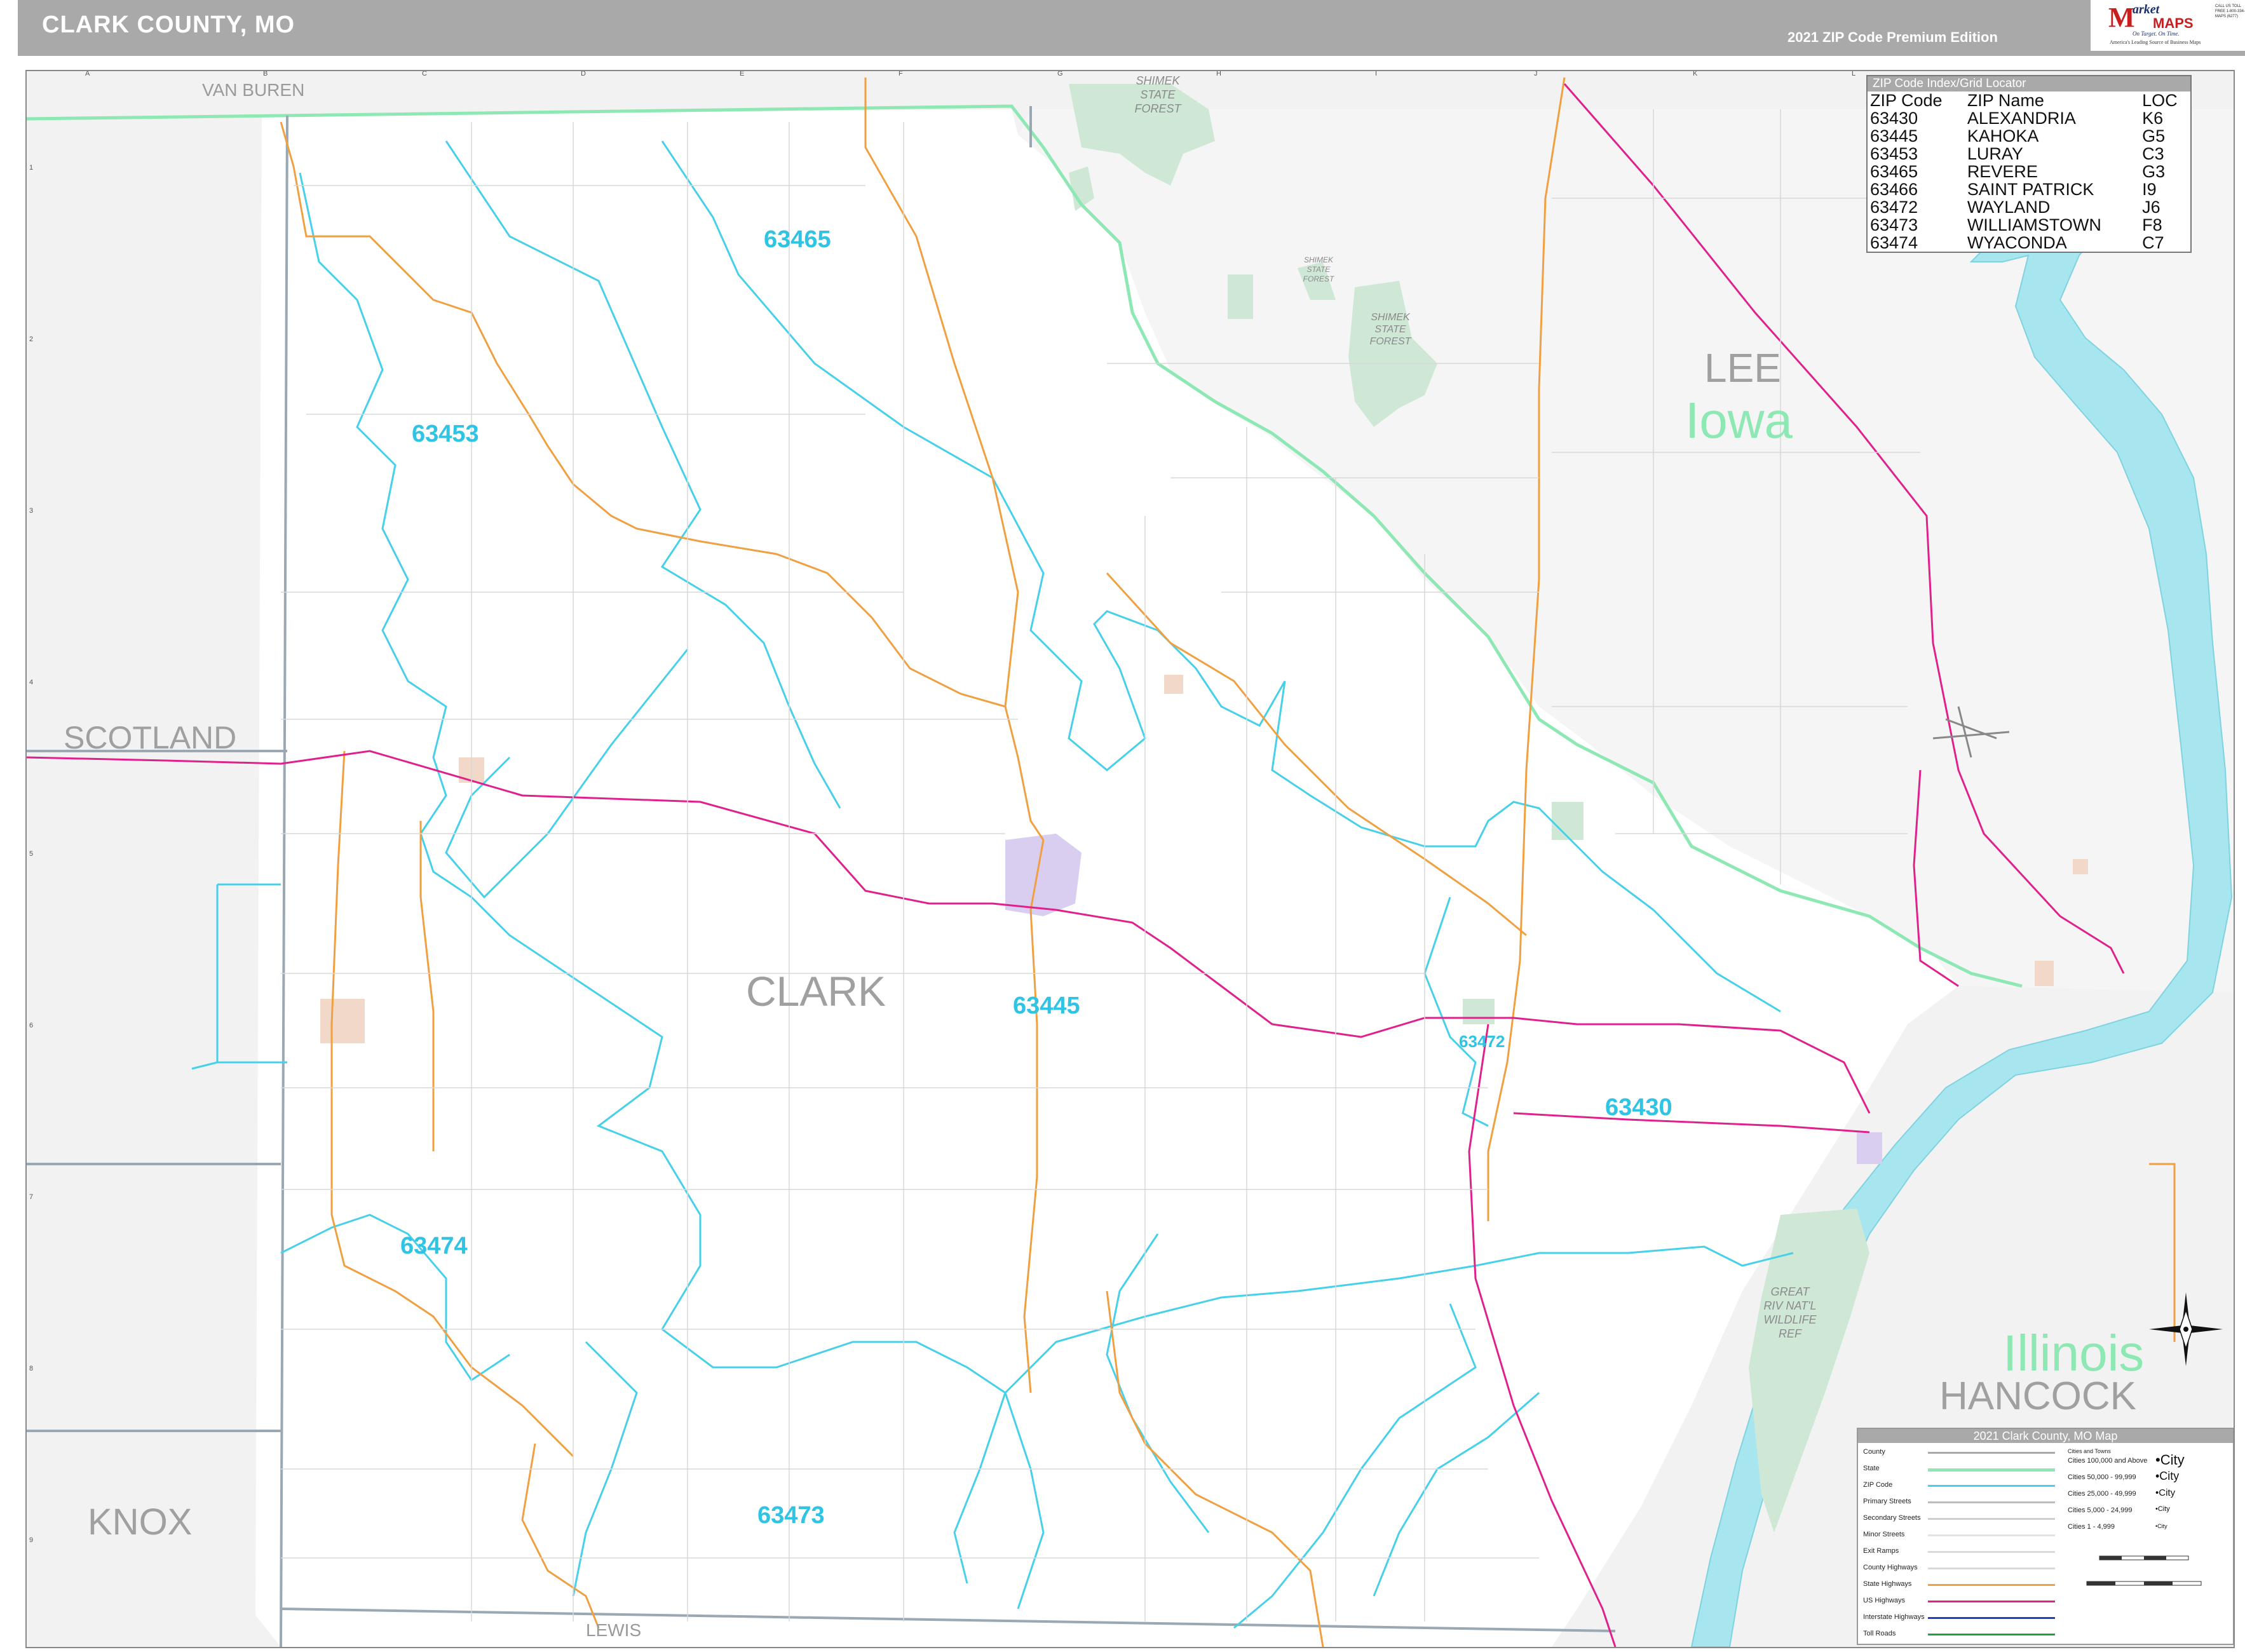 The width and height of the screenshot is (2245, 1652). I want to click on scale-bar-icon, so click(2144, 1570).